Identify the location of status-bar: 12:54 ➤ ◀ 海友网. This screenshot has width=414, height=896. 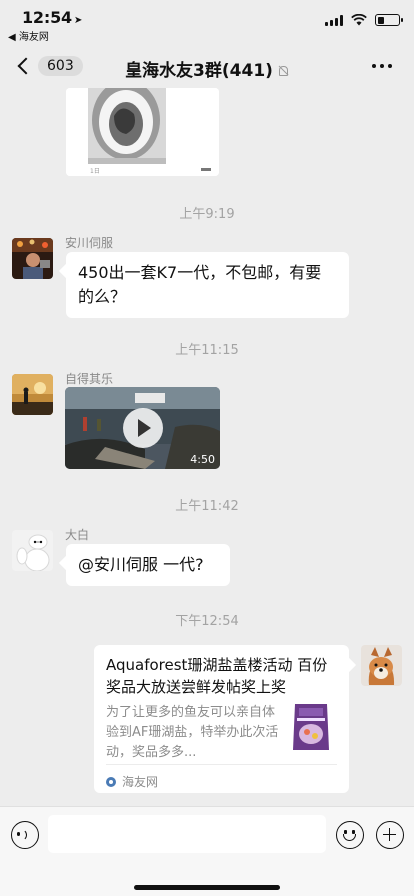
(207, 22).